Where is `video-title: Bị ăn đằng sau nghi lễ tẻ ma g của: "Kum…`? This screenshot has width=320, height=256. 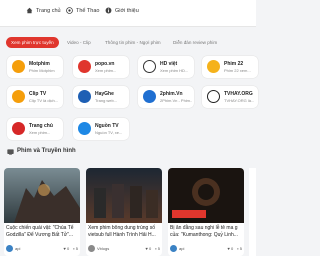 video-title: Bị ăn đằng sau nghi lễ tẻ ma g của: "Kum… is located at coordinates (206, 231).